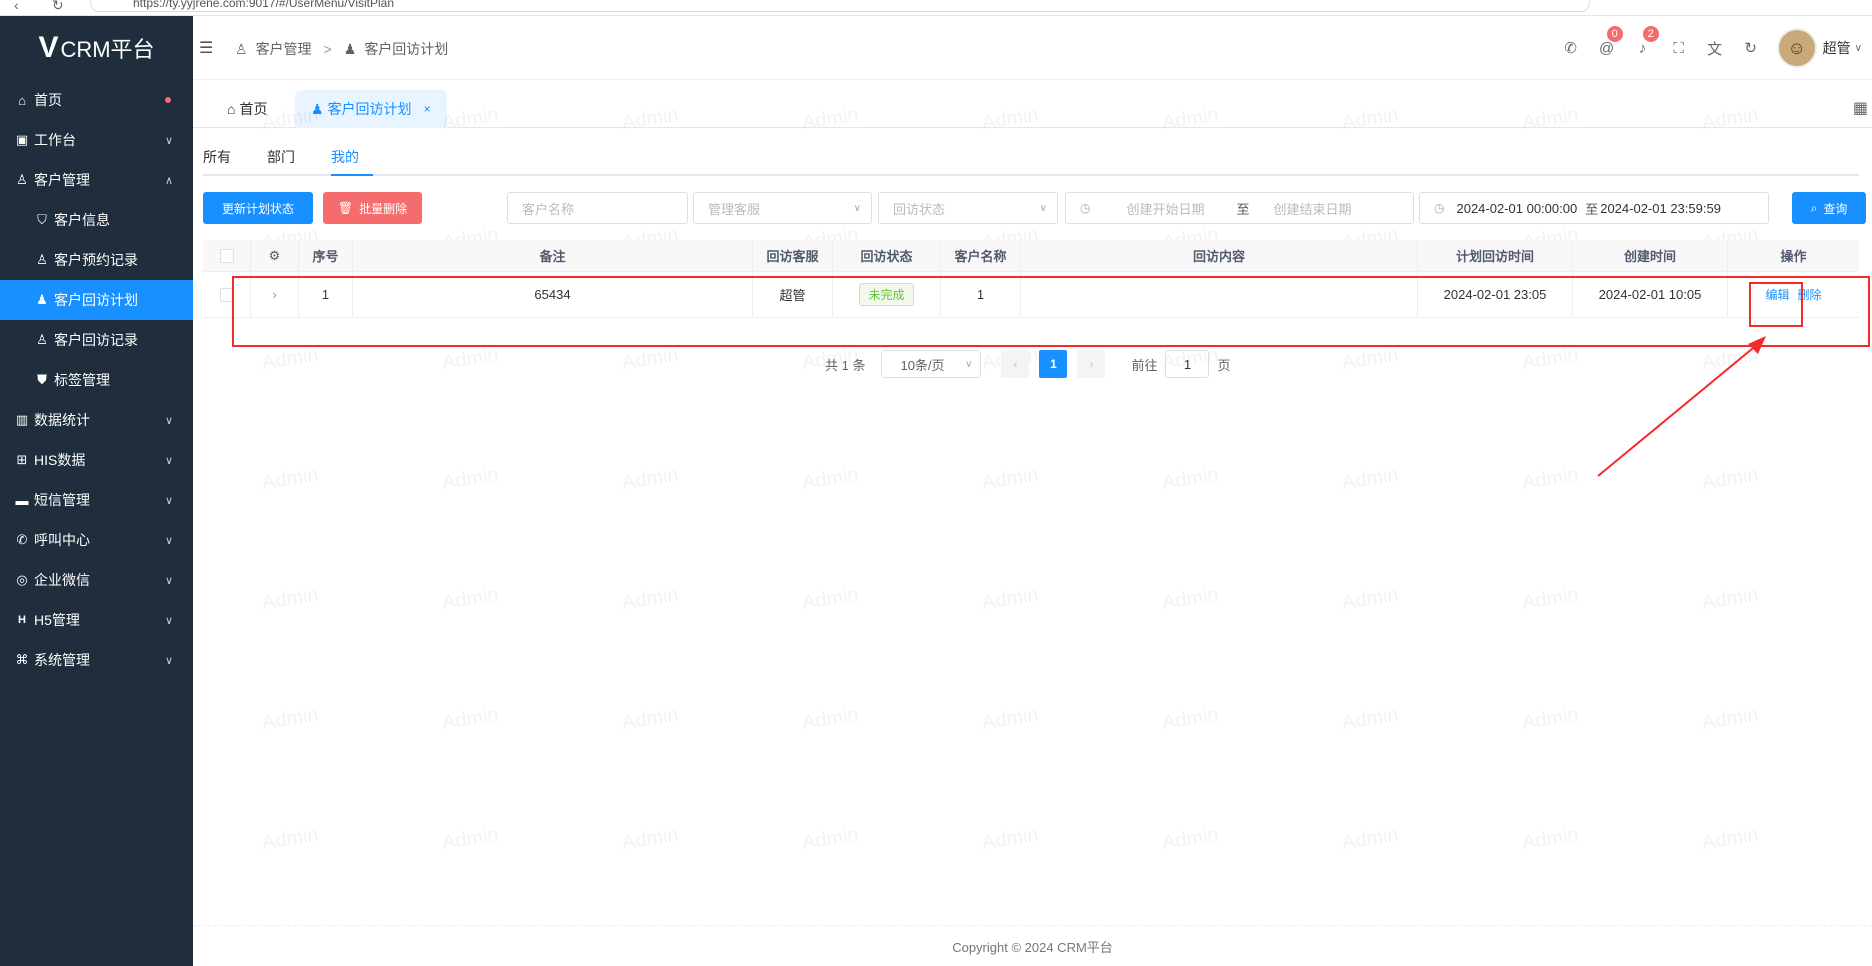 The height and width of the screenshot is (966, 1872). I want to click on sidebar-item-h5: H H5管理 ∨, so click(96, 620).